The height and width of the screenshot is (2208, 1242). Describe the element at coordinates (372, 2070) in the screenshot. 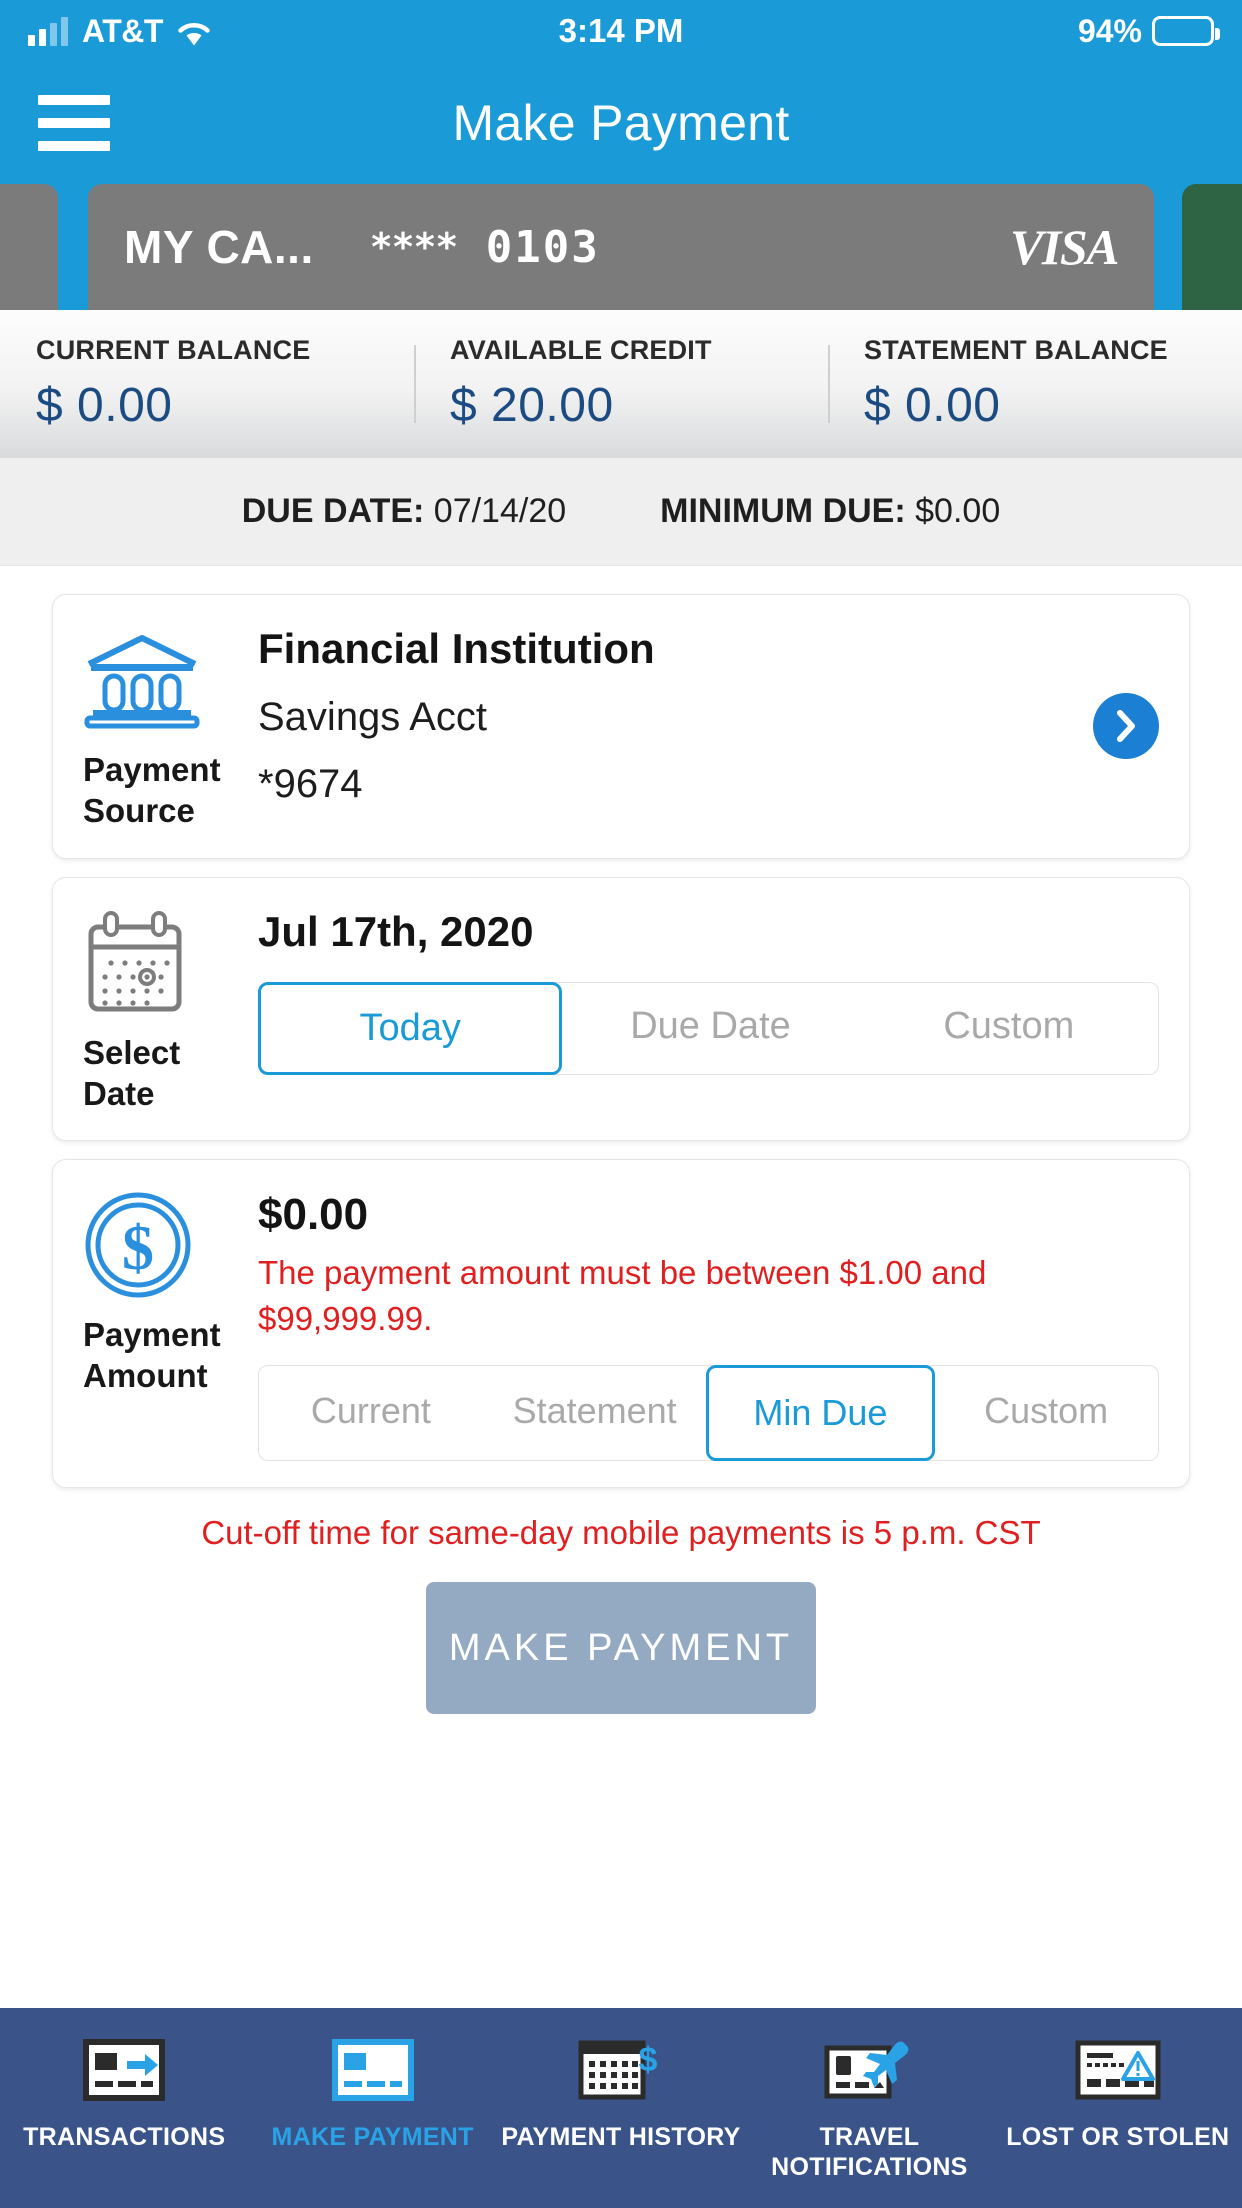

I see `card-payment-icon` at that location.